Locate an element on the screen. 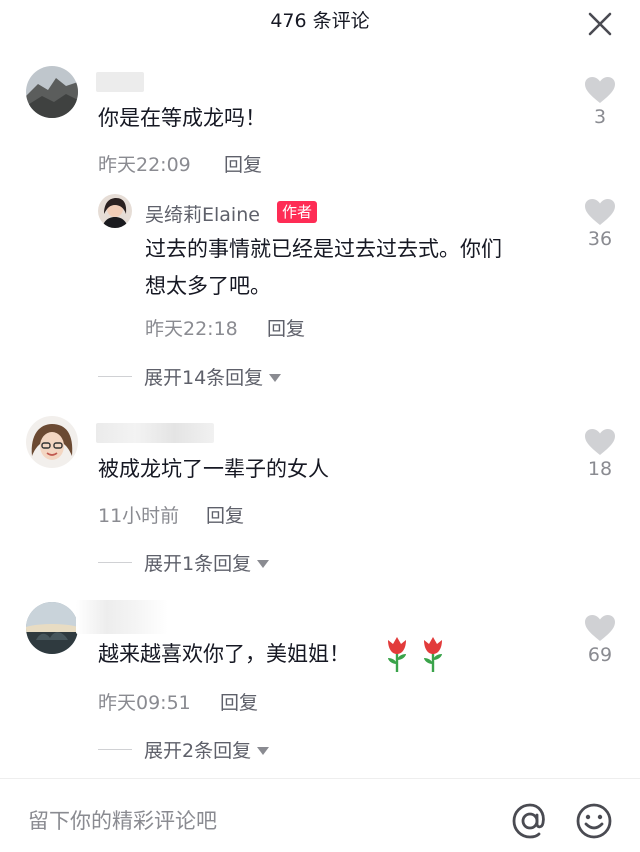 This screenshot has height=852, width=640. expand-replies-button: 展开2条回复 is located at coordinates (184, 749).